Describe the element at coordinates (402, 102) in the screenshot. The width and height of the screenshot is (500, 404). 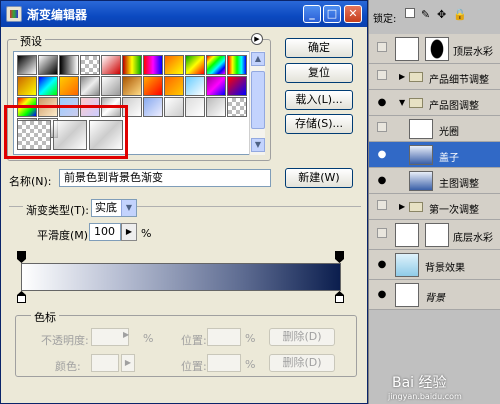
I see `collapse-triangle-icon: ▼` at that location.